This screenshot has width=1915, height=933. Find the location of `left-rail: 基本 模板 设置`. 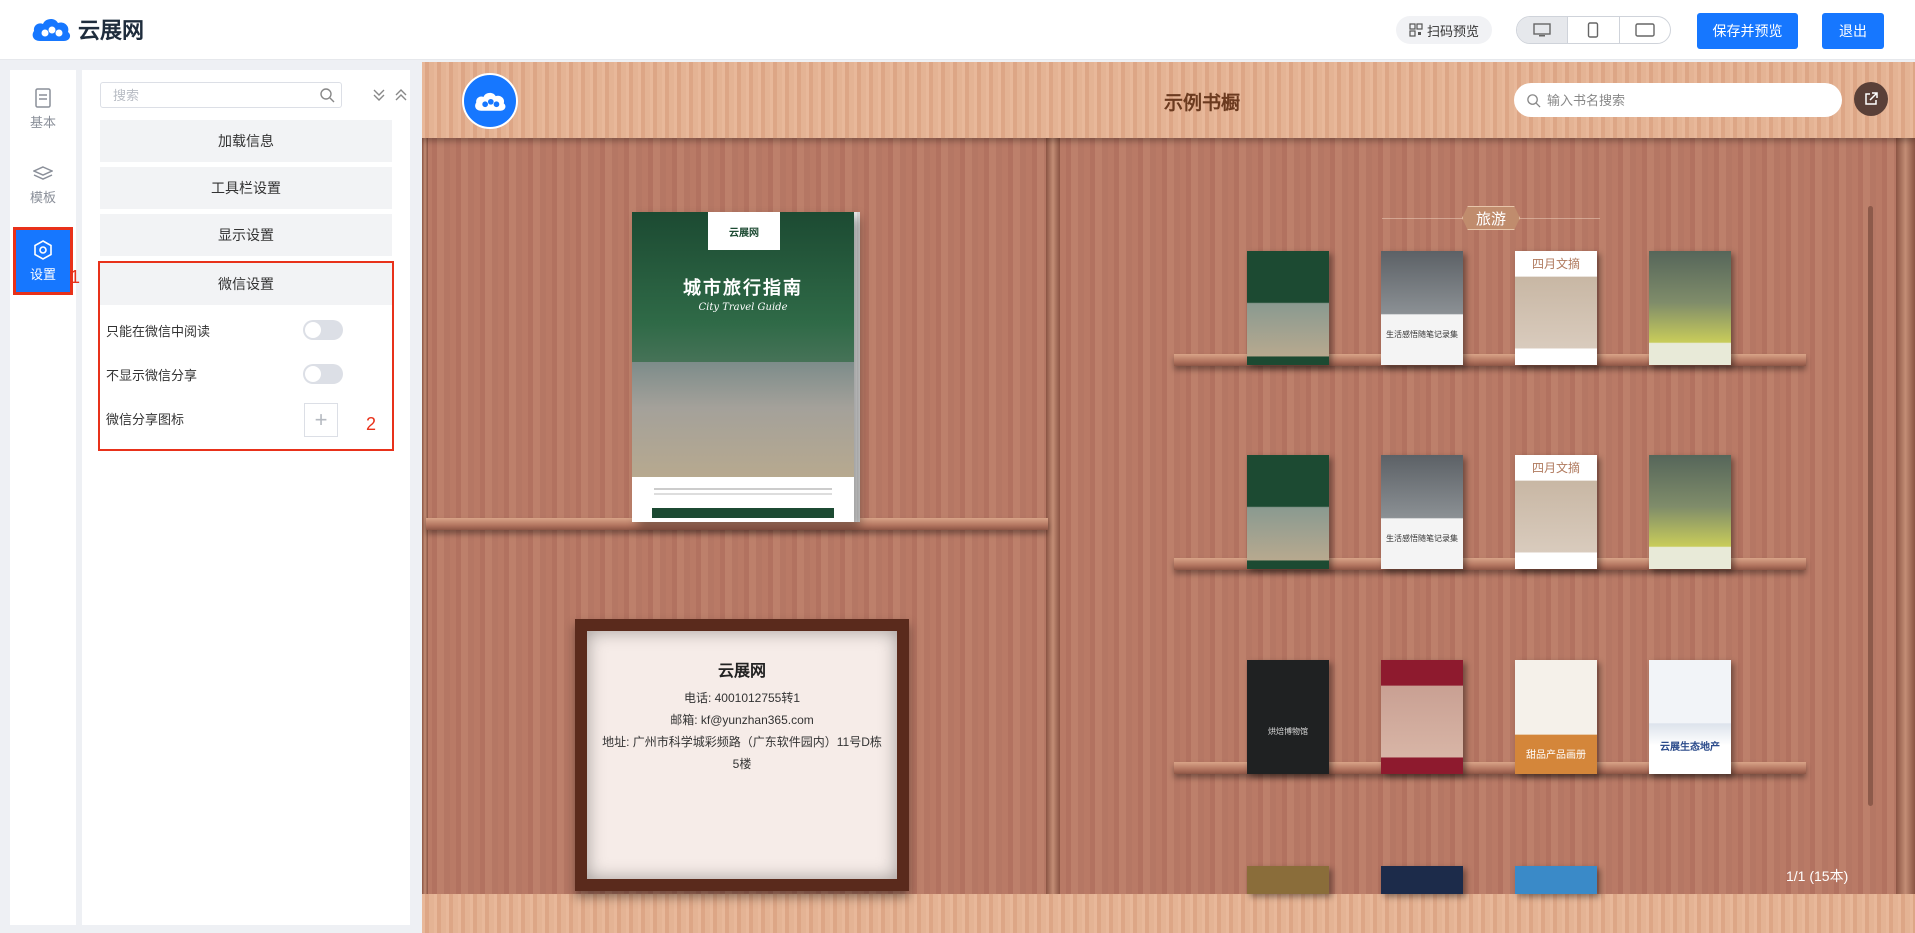

left-rail: 基本 模板 设置 is located at coordinates (43, 497).